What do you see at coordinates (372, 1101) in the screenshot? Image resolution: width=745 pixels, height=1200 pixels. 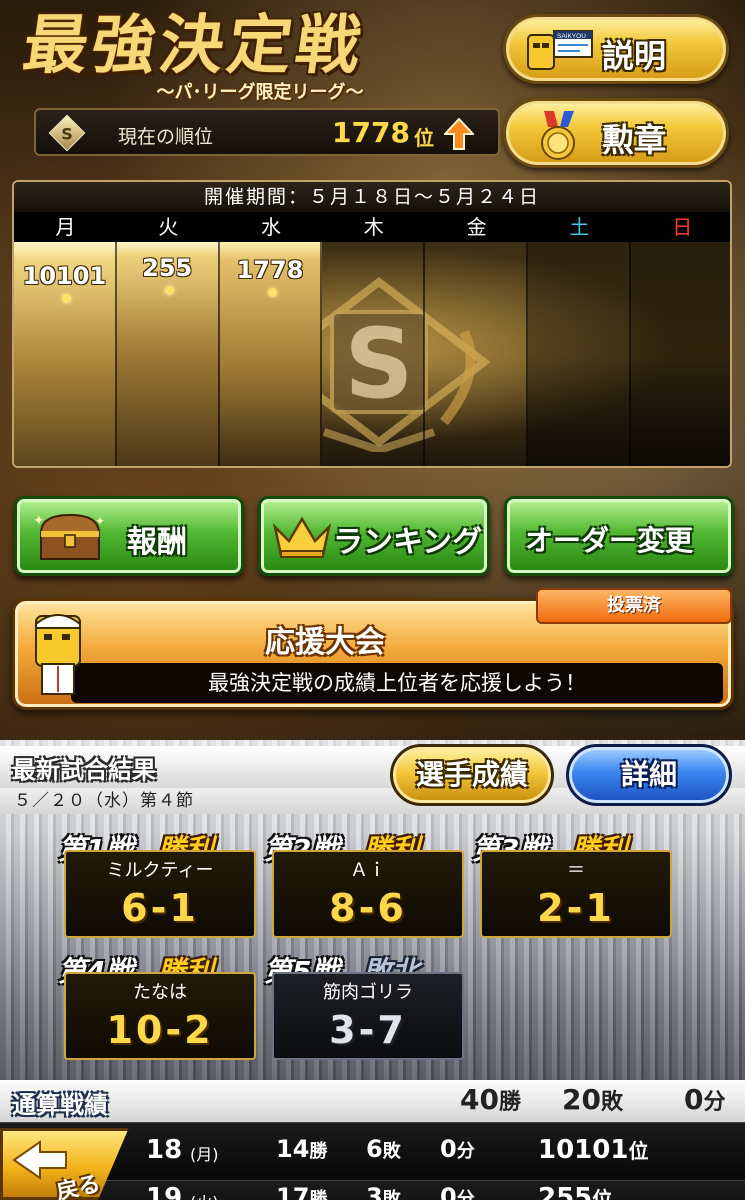 I see `cumulative-record-bar: 通算戦績 40勝 20敗 0分` at bounding box center [372, 1101].